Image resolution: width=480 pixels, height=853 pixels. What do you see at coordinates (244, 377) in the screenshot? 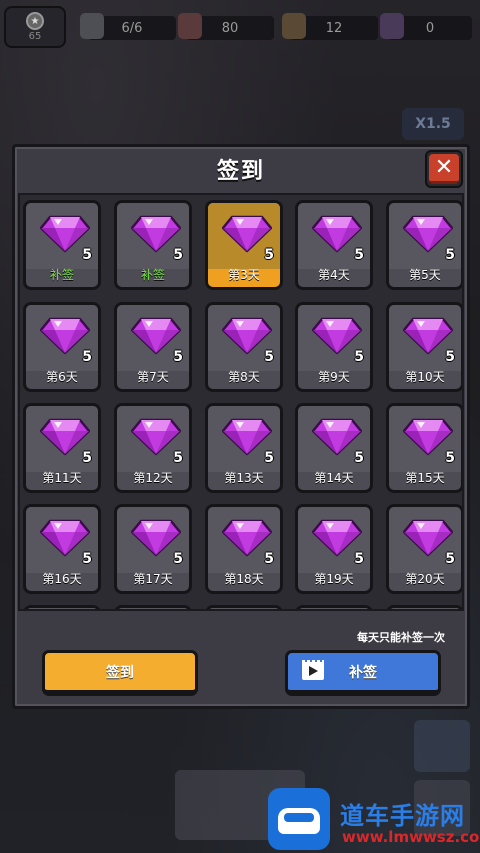
I see `day-label: 第8天` at bounding box center [244, 377].